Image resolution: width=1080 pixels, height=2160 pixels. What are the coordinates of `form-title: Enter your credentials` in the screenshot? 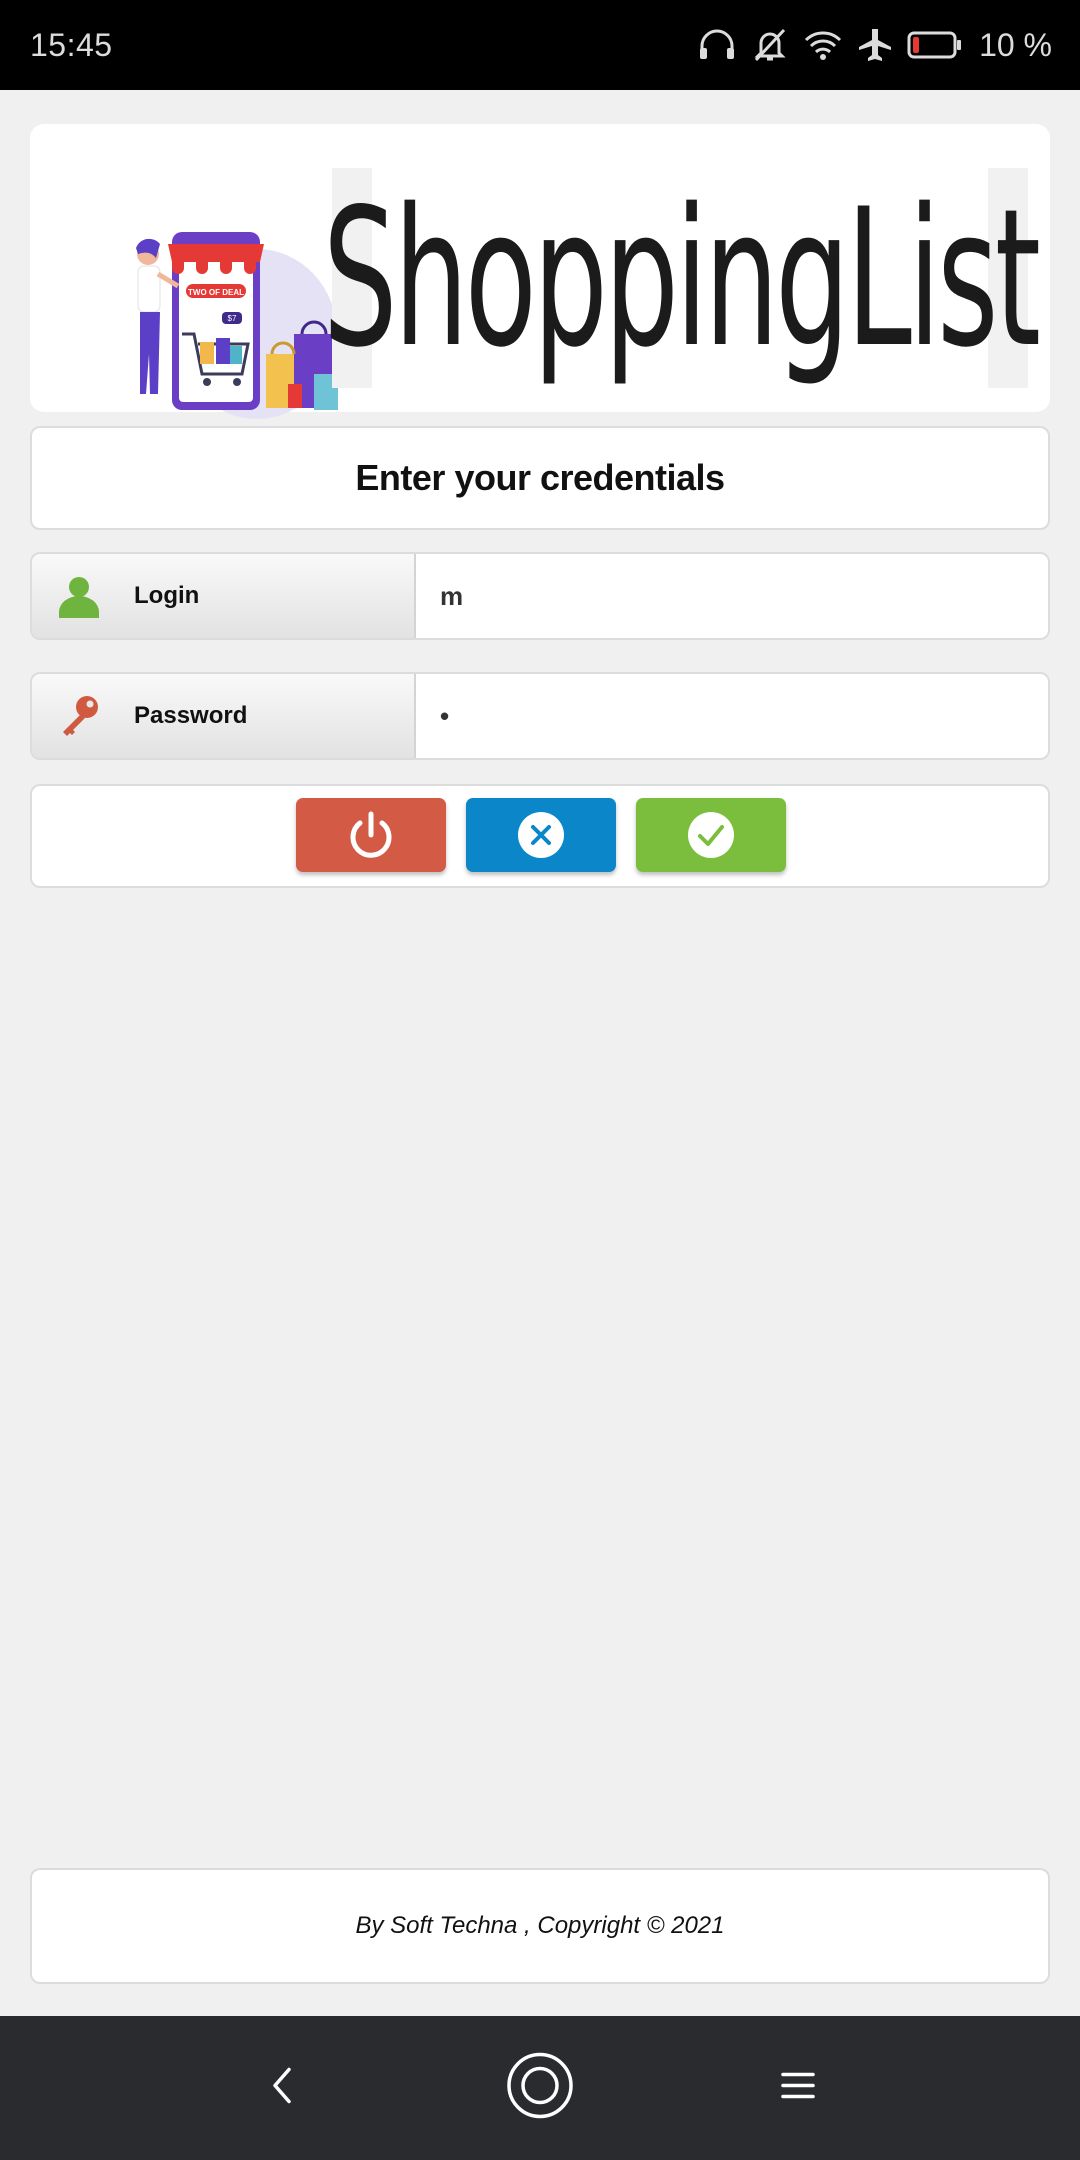 It's located at (540, 477).